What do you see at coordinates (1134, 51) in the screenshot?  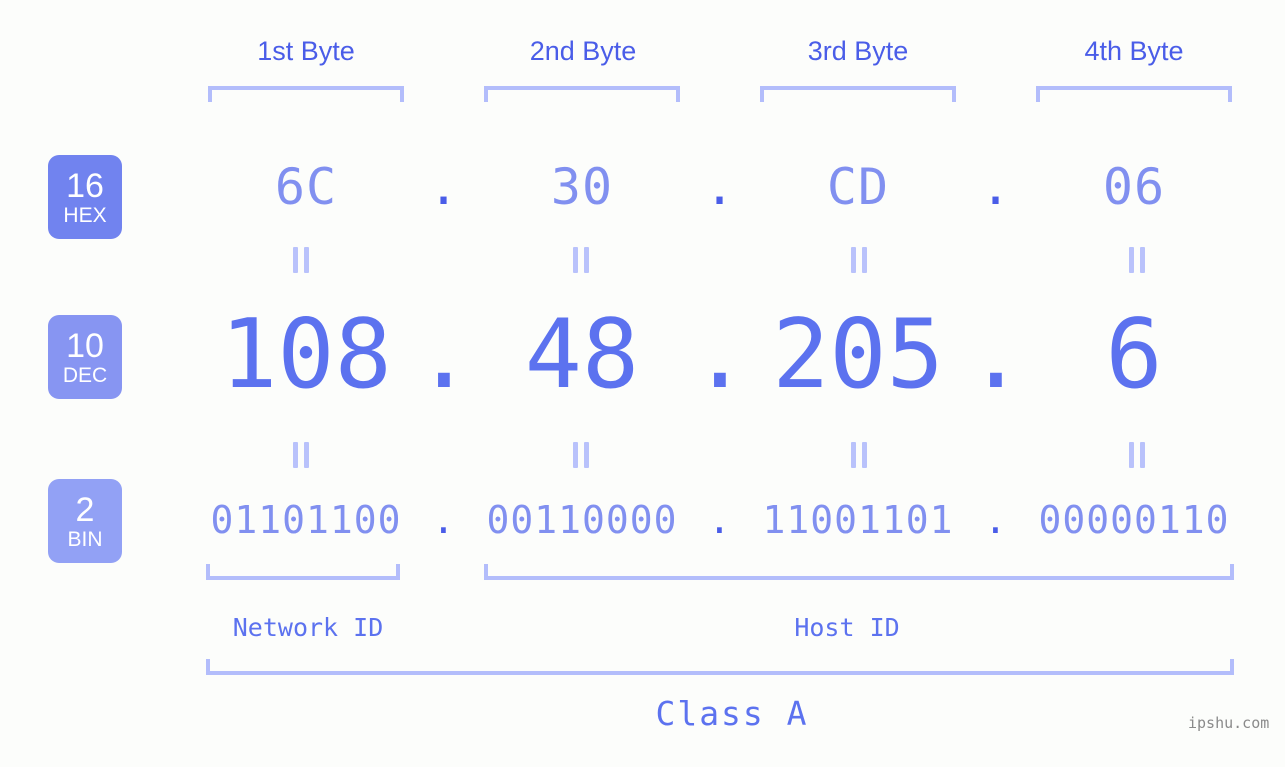 I see `byte-header-label-4: 4th Byte` at bounding box center [1134, 51].